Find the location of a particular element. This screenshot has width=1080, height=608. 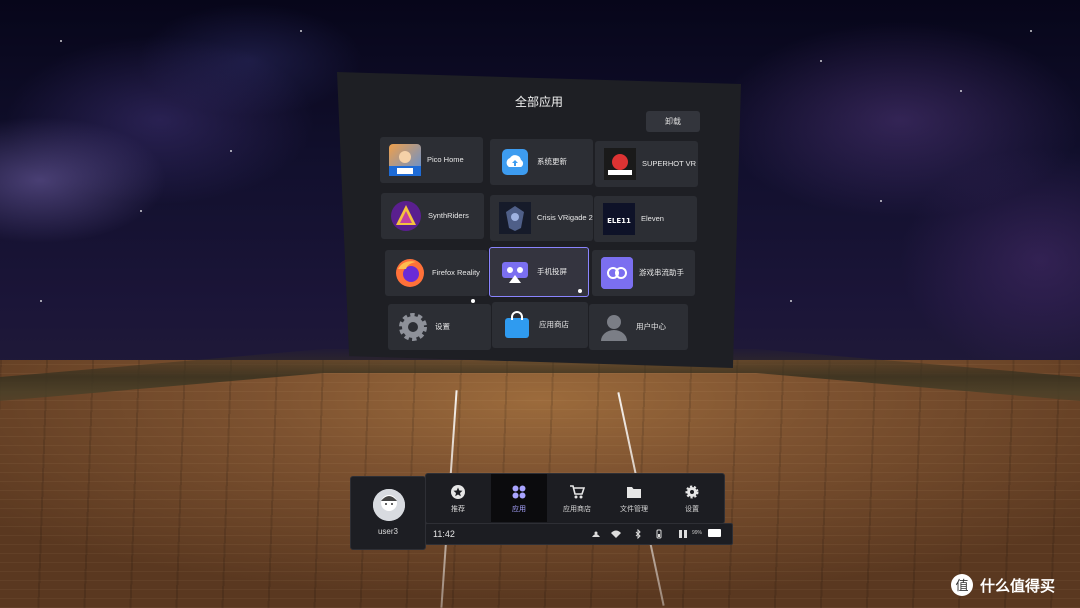

dock-label: 应用商店 is located at coordinates (577, 509).